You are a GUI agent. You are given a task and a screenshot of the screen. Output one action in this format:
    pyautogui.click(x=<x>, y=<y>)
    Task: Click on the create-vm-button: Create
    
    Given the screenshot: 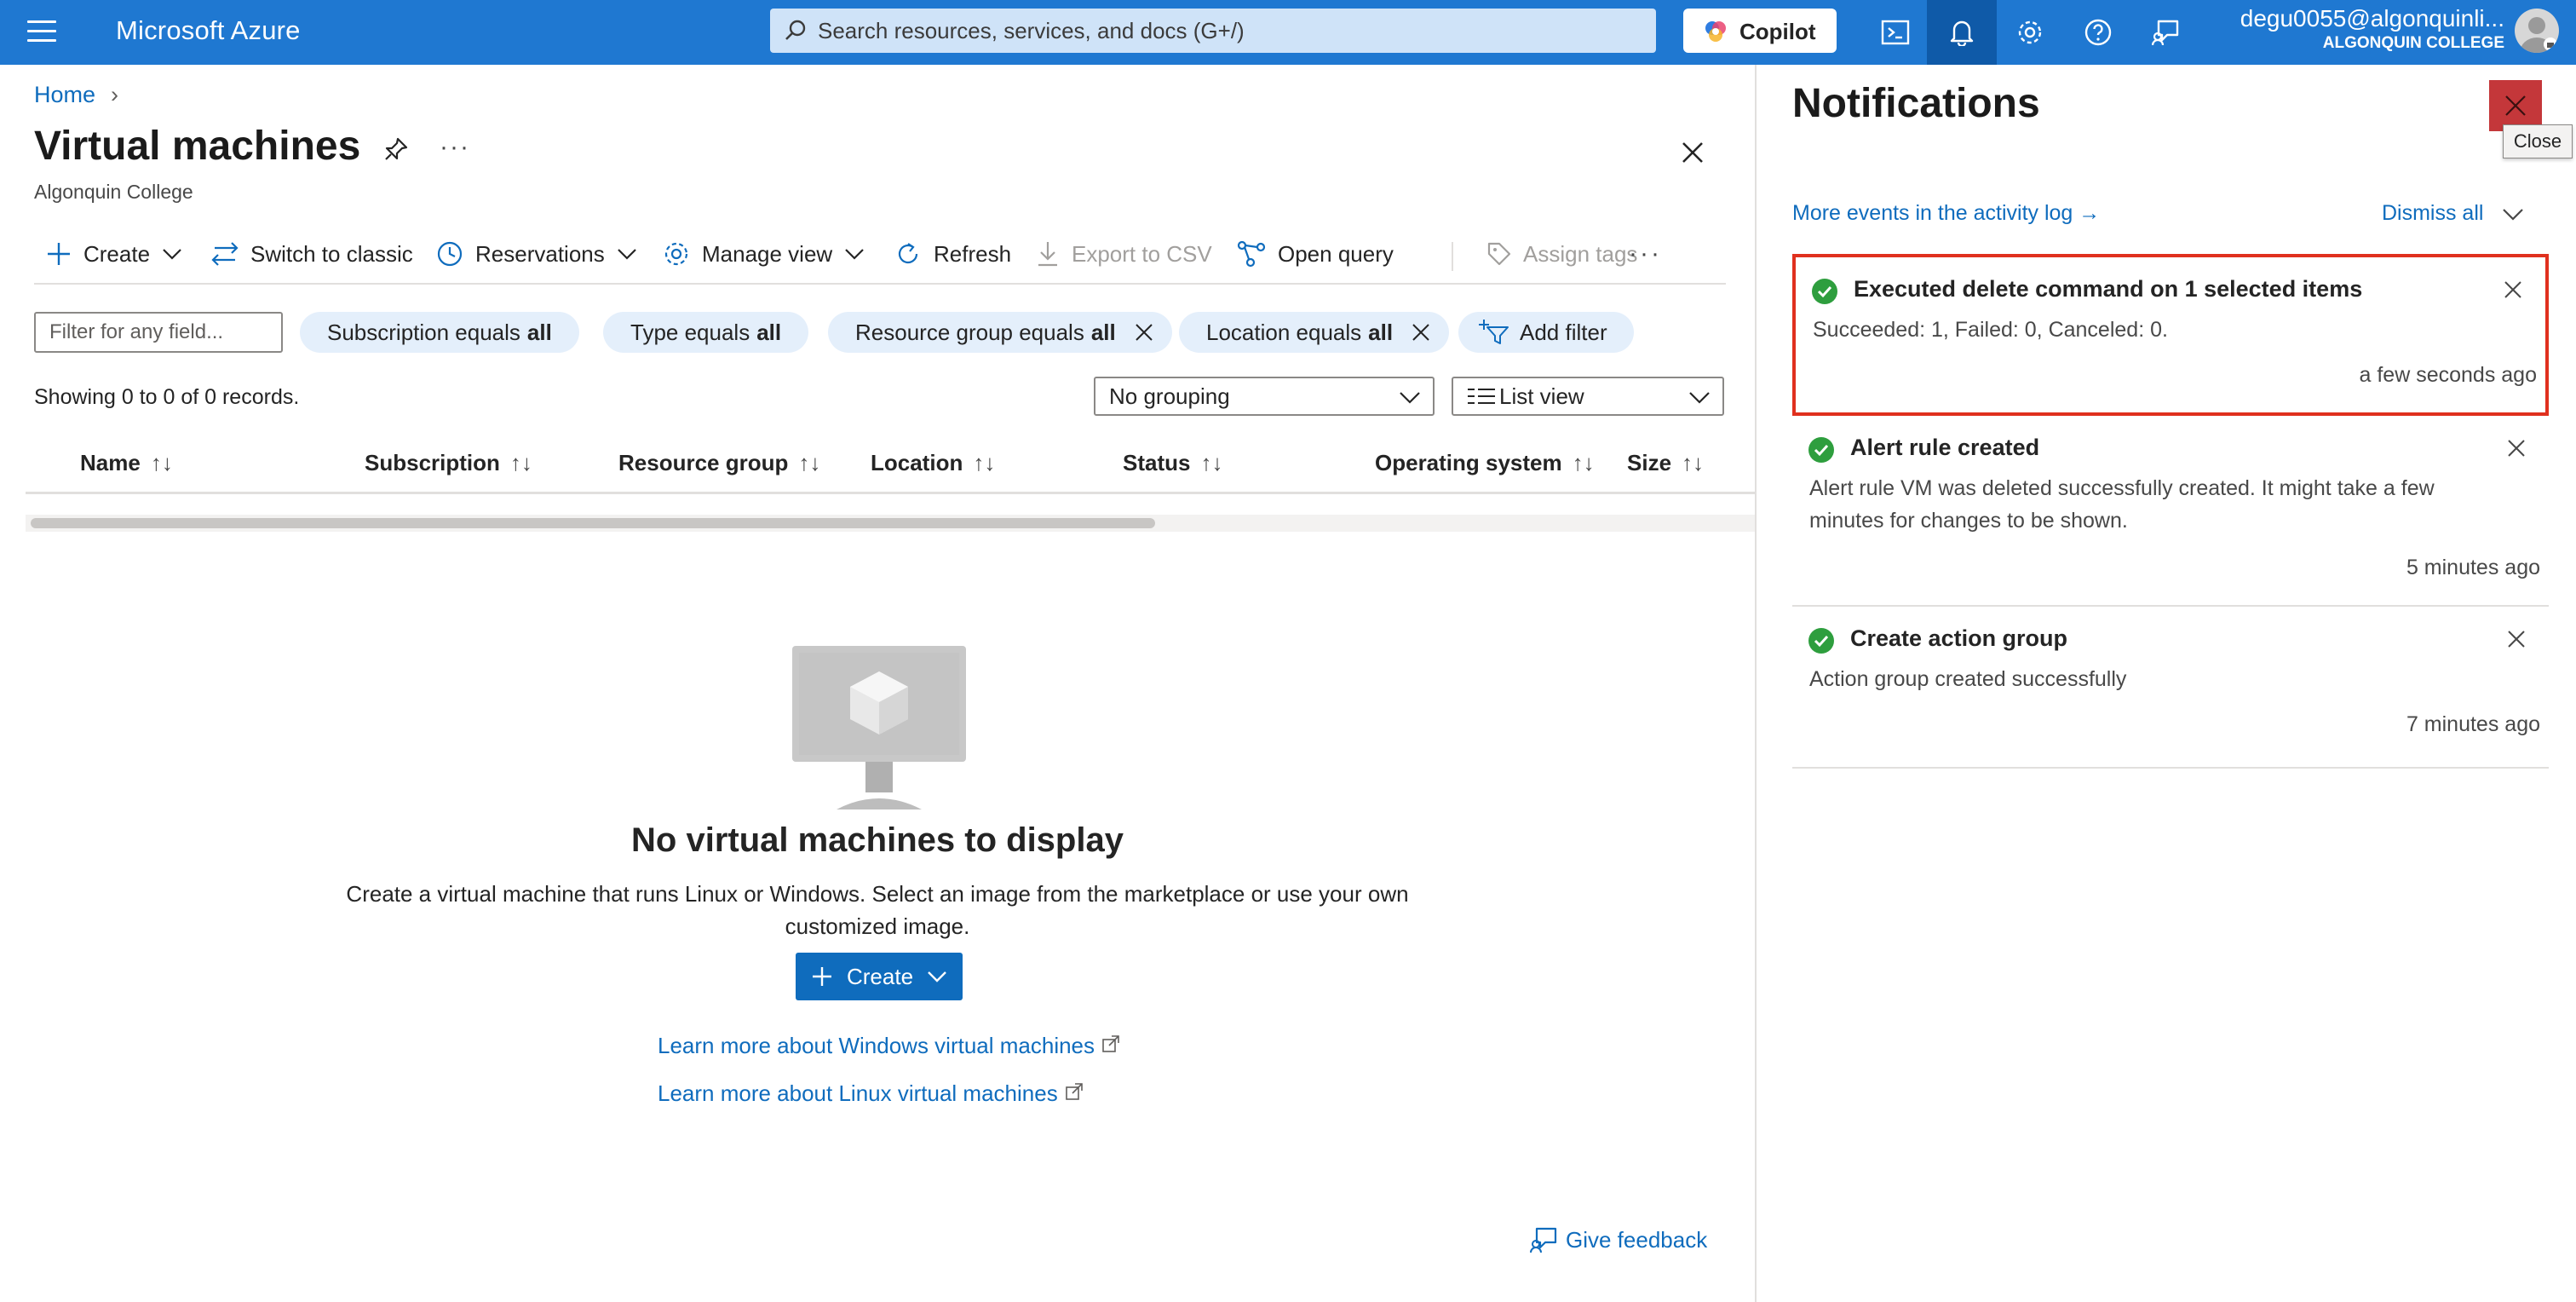 What is the action you would take?
    pyautogui.click(x=880, y=976)
    